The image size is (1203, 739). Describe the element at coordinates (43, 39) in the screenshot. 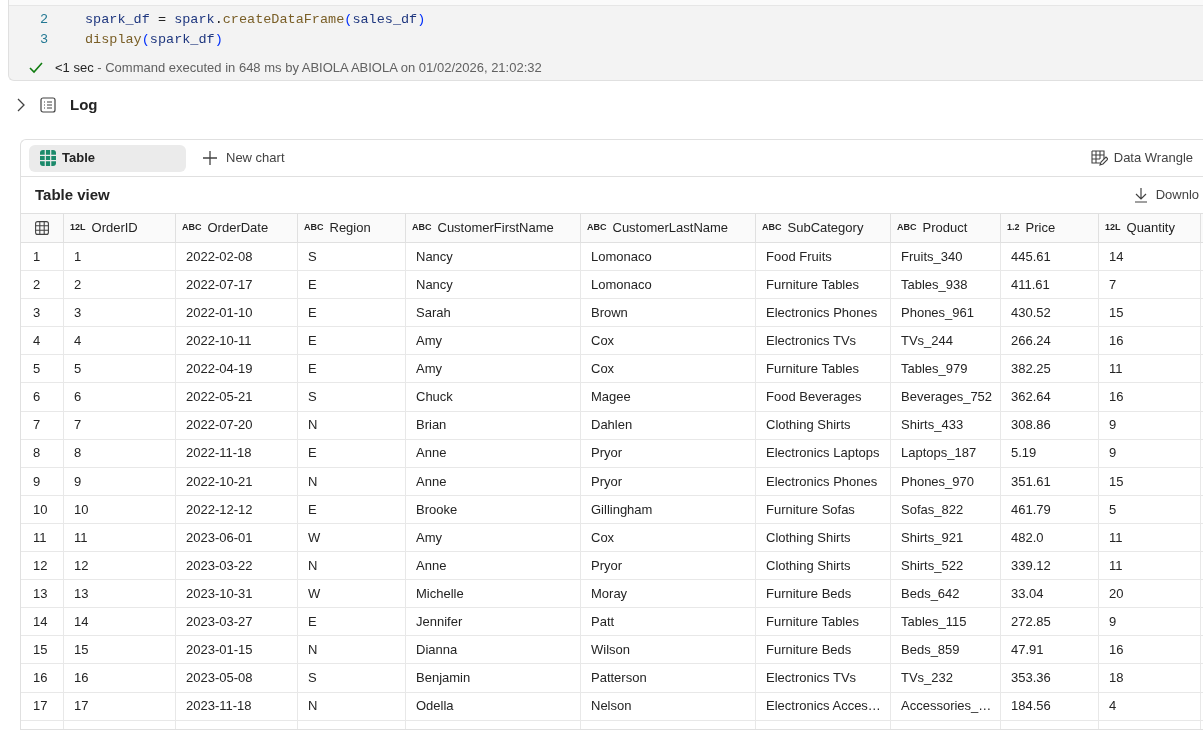

I see `line-number: 3` at that location.